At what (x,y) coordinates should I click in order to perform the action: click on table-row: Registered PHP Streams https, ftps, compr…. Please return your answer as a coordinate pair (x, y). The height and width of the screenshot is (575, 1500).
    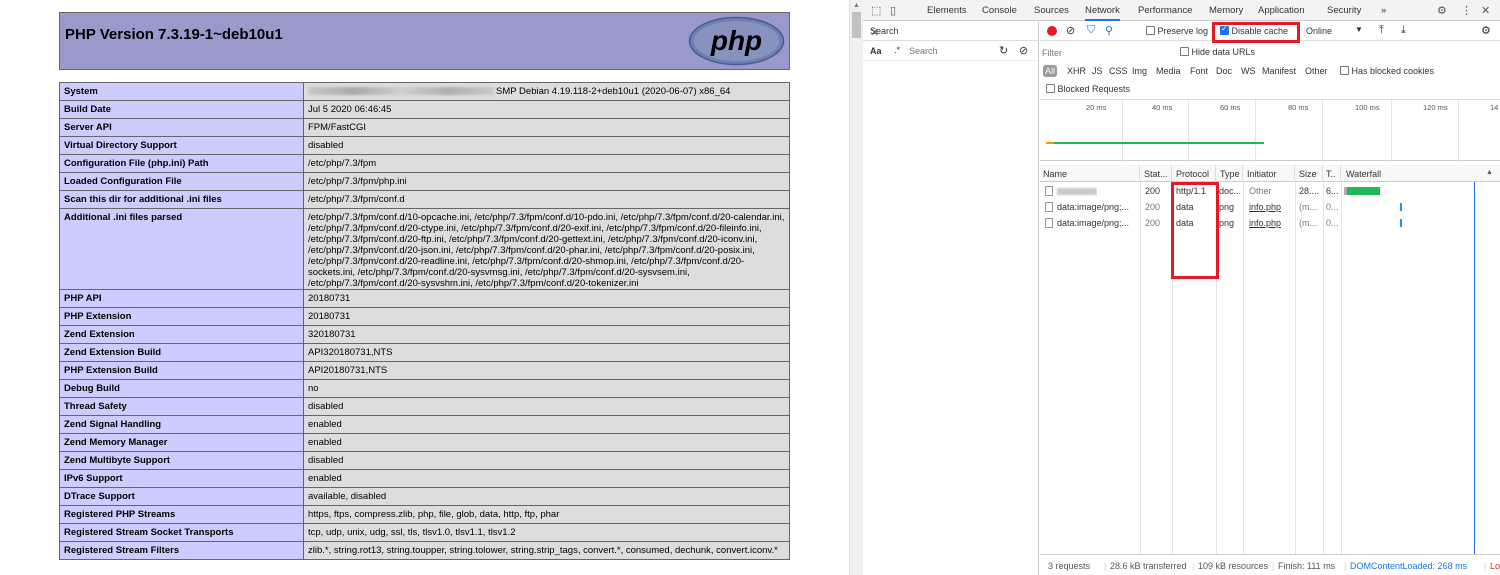
    Looking at the image, I should click on (424, 514).